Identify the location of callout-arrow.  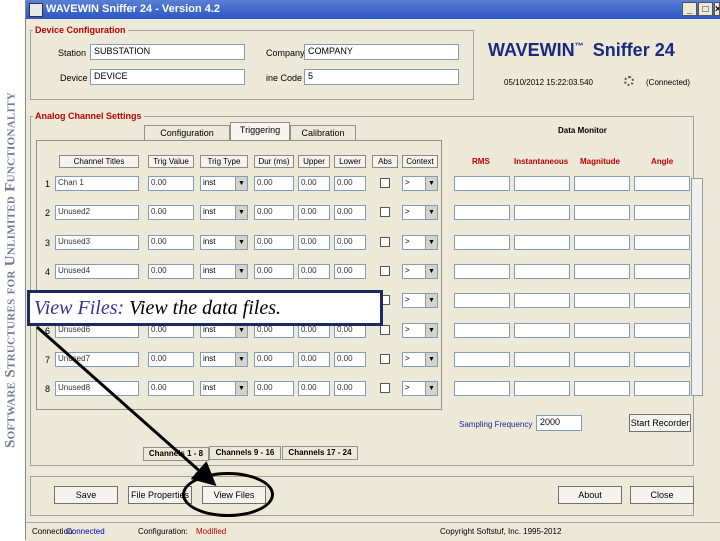
(126, 405).